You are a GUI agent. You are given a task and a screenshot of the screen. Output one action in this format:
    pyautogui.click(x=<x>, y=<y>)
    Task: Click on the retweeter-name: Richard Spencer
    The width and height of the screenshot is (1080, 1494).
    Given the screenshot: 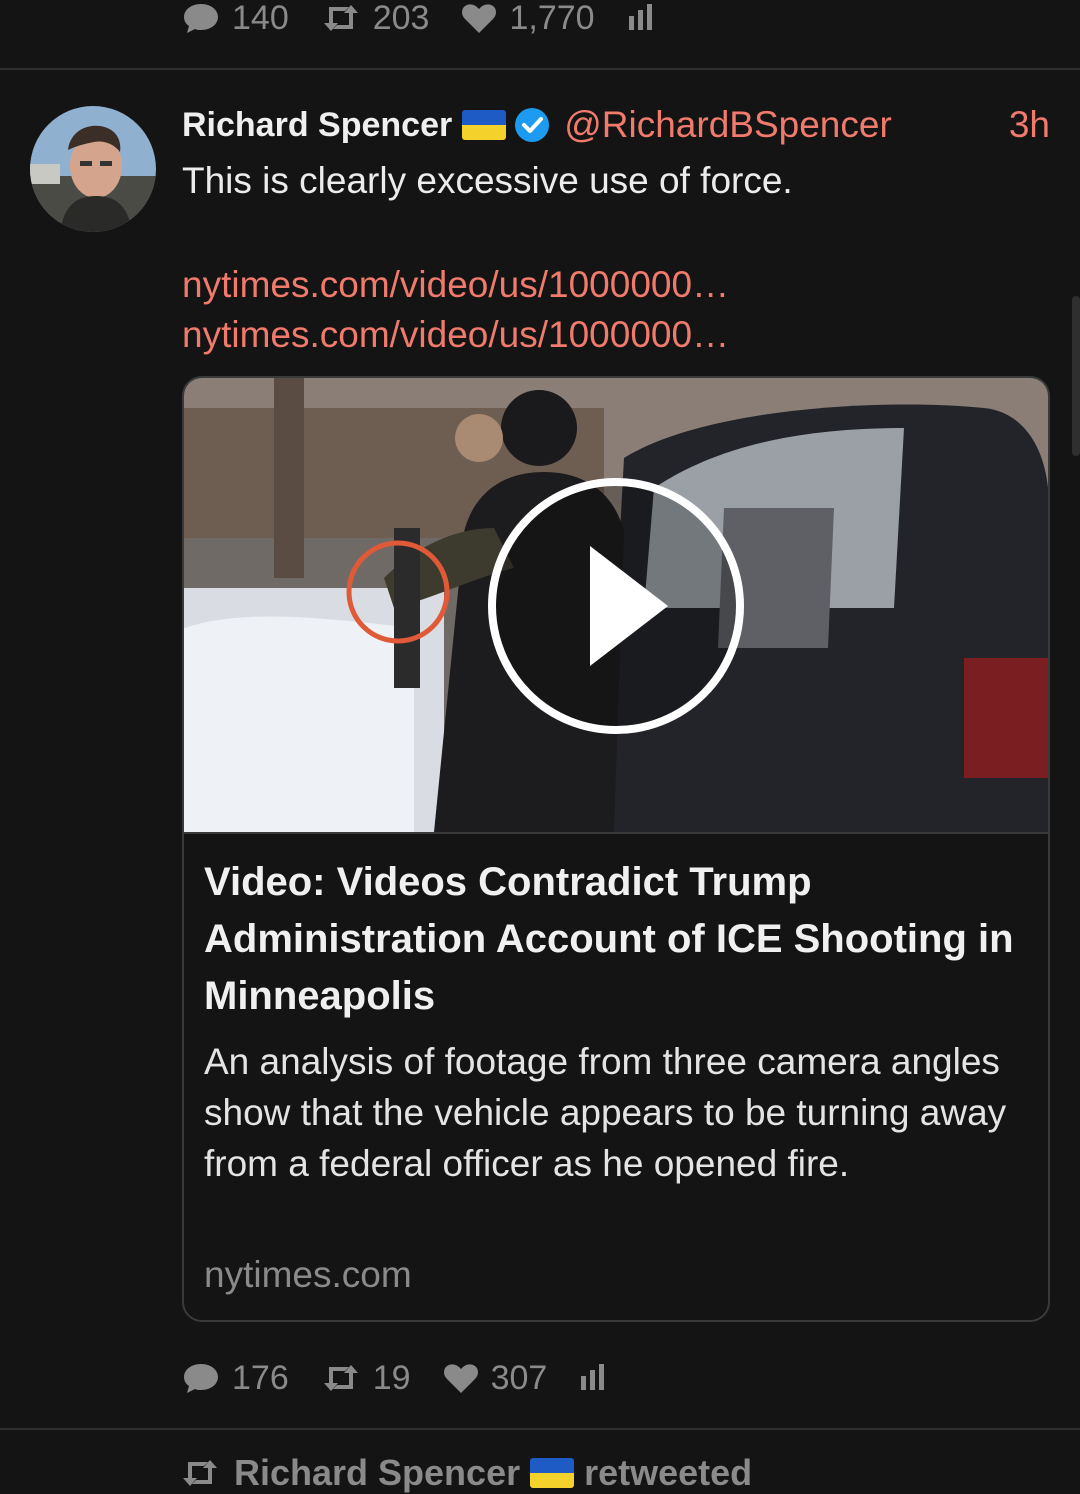 What is the action you would take?
    pyautogui.click(x=377, y=1473)
    